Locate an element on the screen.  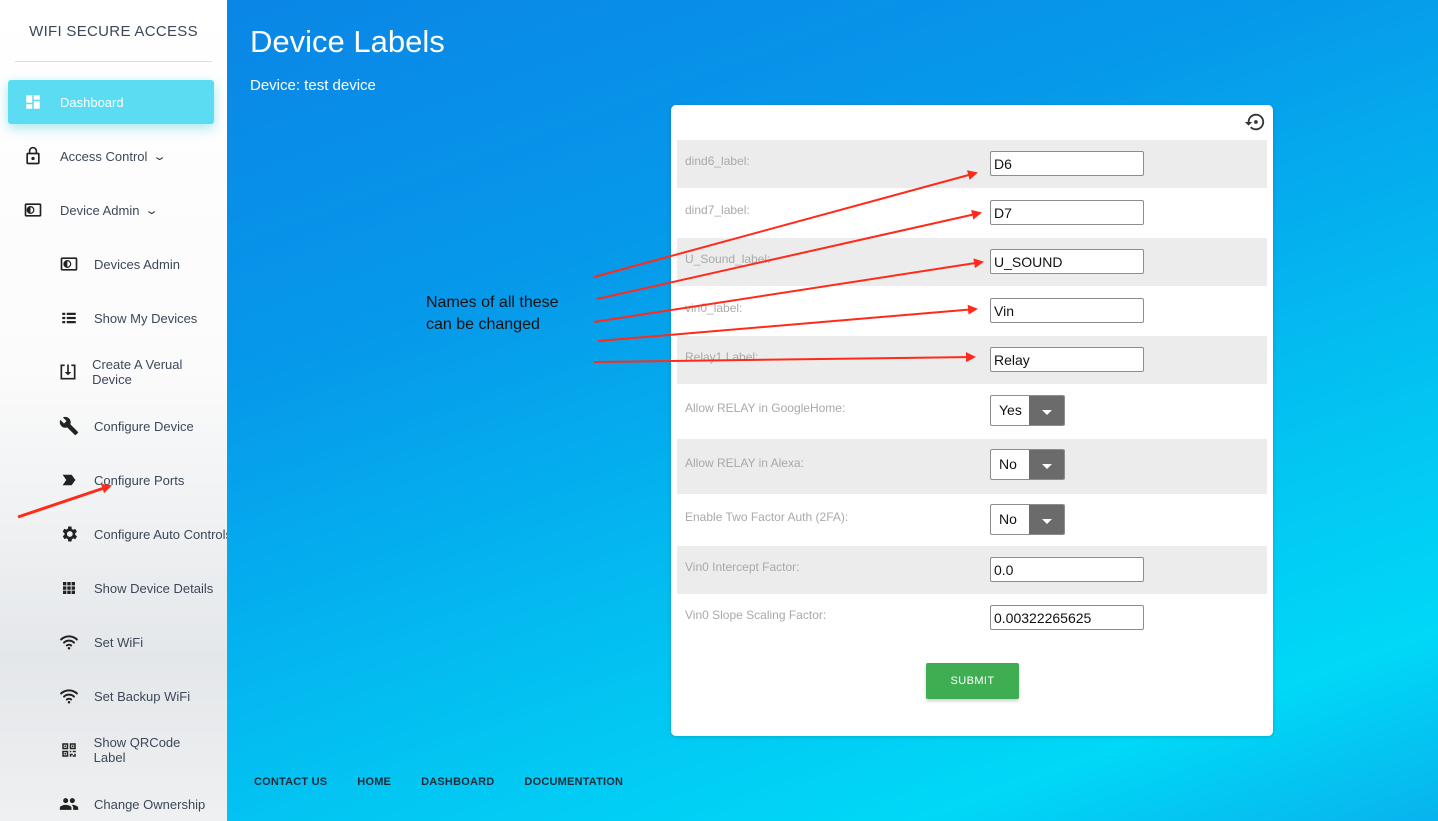
form-row-vin0: vin0_label: is located at coordinates (972, 311).